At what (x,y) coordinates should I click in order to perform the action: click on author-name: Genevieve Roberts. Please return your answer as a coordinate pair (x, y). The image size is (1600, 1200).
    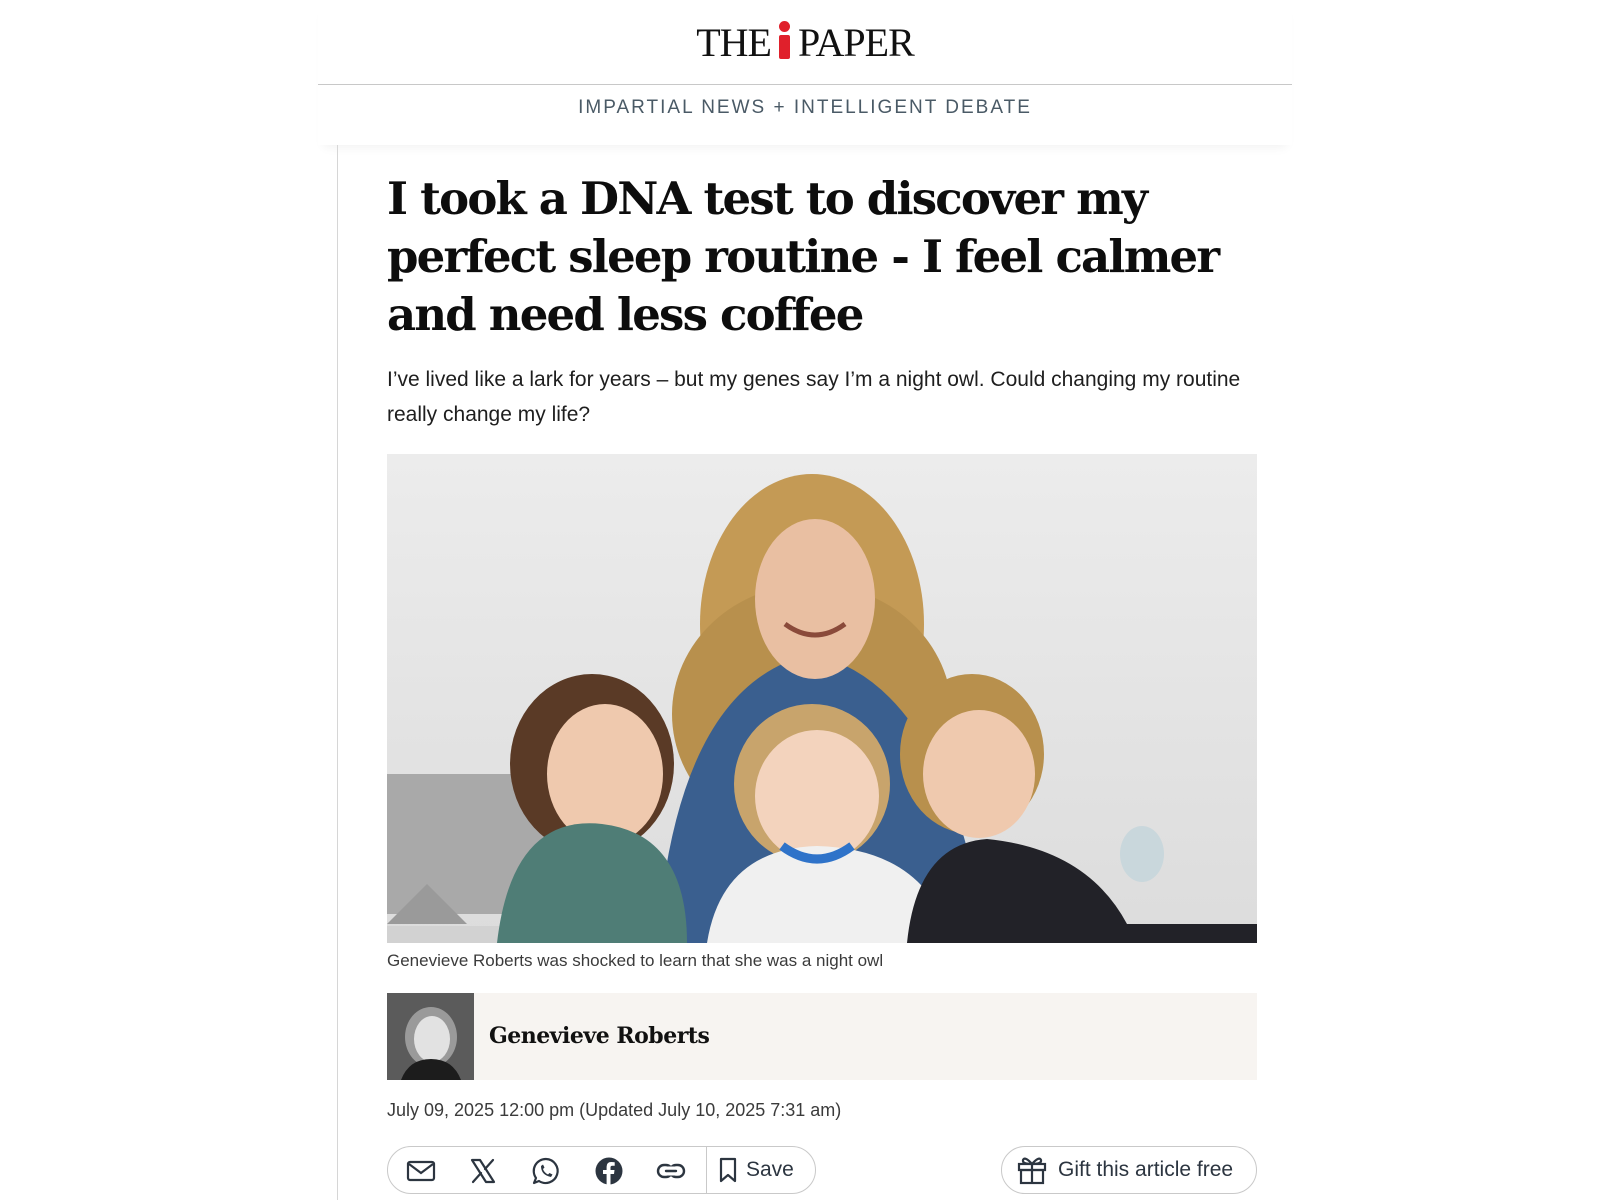
    Looking at the image, I should click on (599, 1036).